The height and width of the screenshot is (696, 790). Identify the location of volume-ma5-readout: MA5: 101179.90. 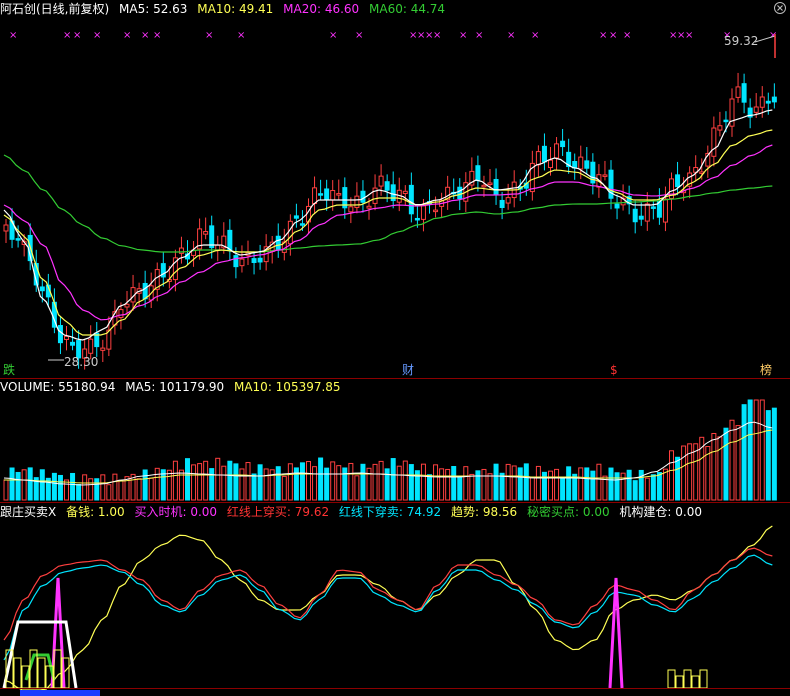
(175, 387).